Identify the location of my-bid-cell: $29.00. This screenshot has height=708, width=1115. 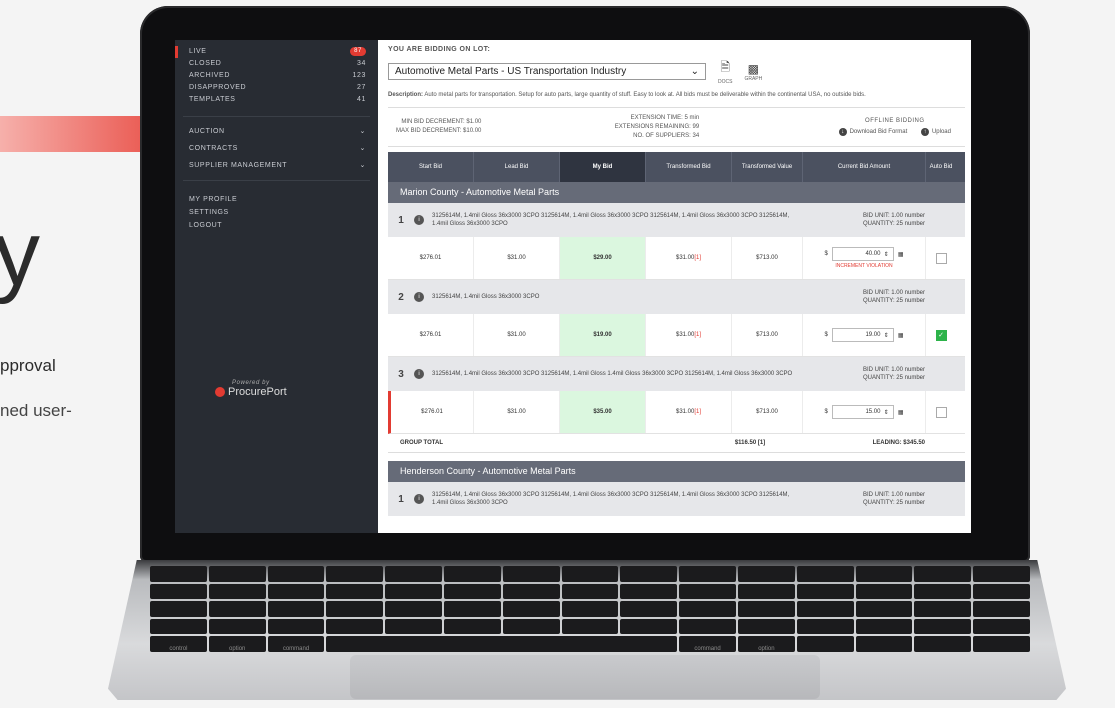
(603, 258).